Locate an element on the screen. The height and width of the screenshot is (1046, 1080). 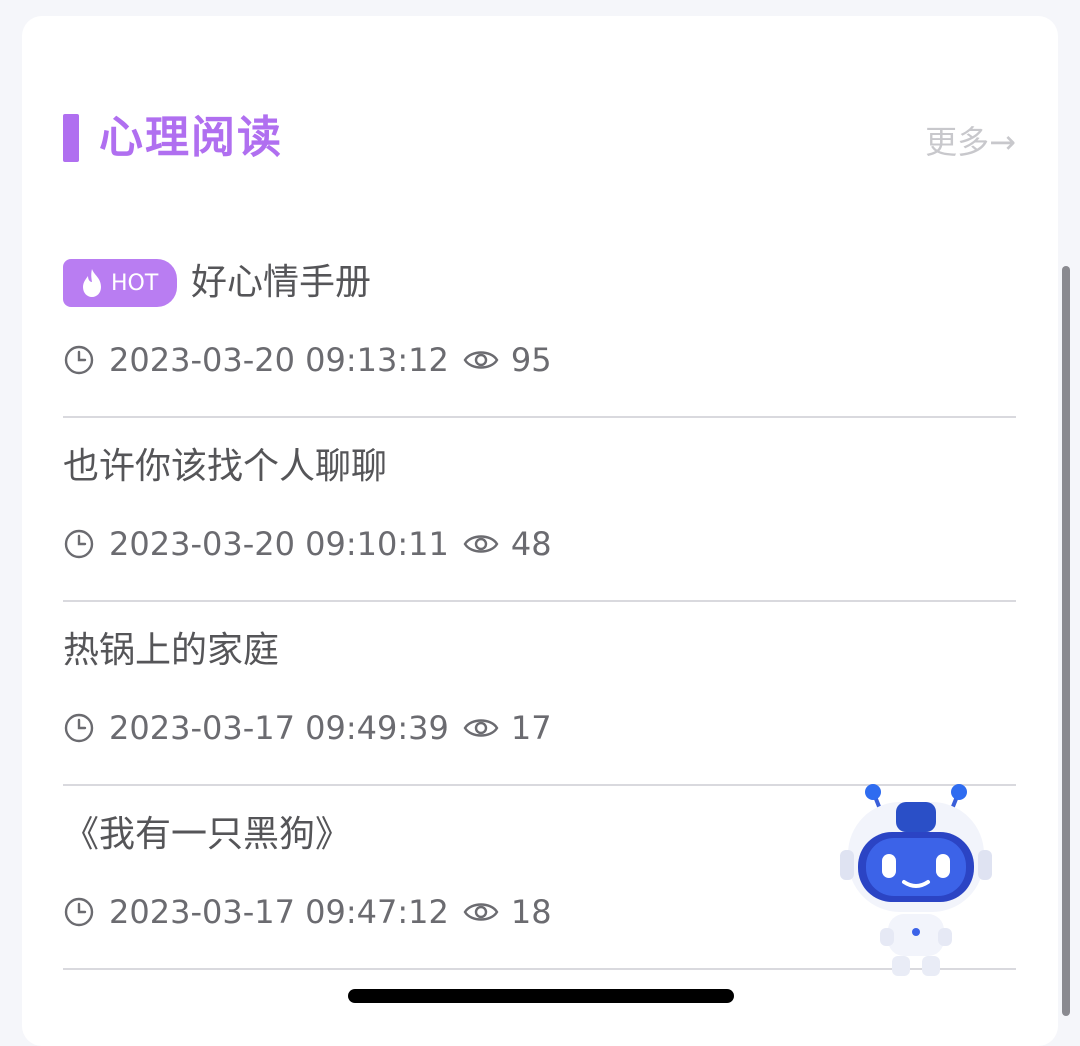
more-link: 更多→ is located at coordinates (970, 142).